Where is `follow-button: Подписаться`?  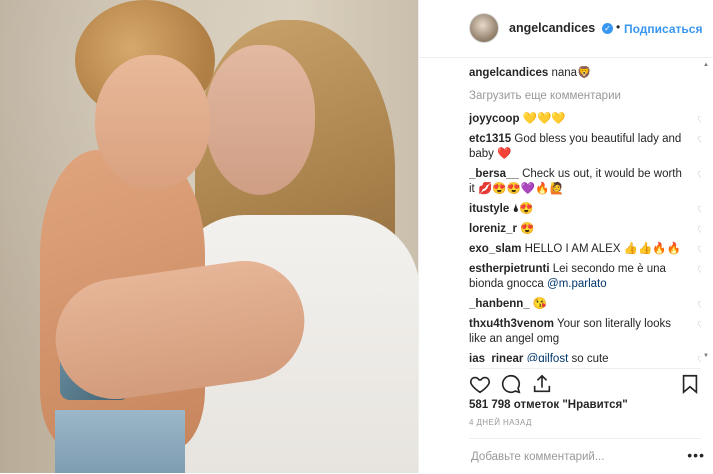 follow-button: Подписаться is located at coordinates (663, 29).